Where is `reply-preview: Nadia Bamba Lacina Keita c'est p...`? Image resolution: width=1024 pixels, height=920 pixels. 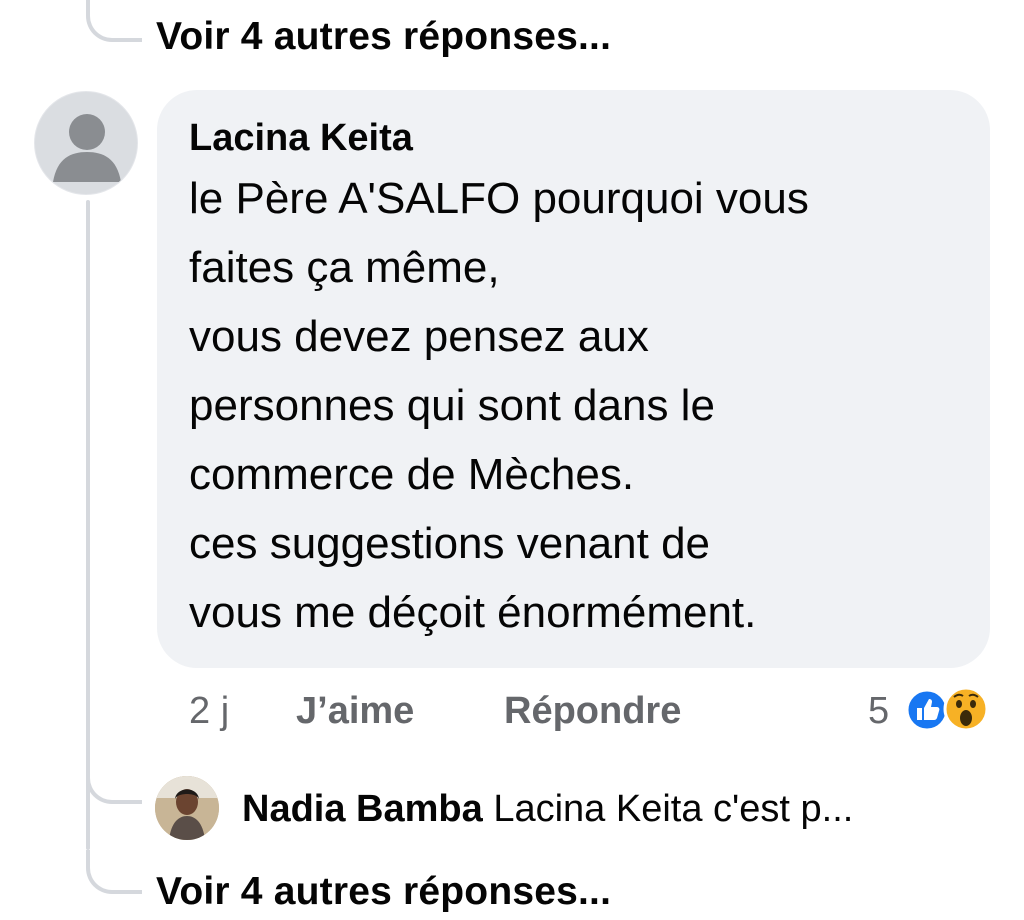
reply-preview: Nadia Bamba Lacina Keita c'est p... is located at coordinates (547, 809).